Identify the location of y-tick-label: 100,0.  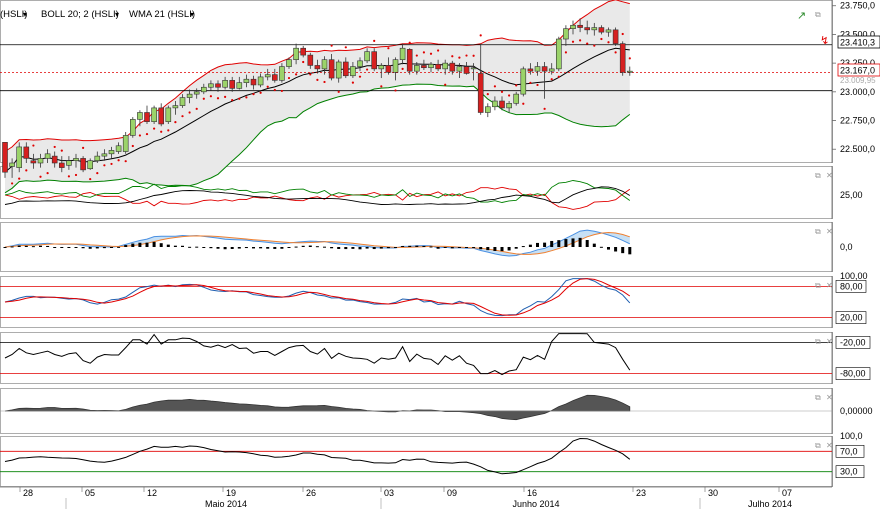
(851, 436).